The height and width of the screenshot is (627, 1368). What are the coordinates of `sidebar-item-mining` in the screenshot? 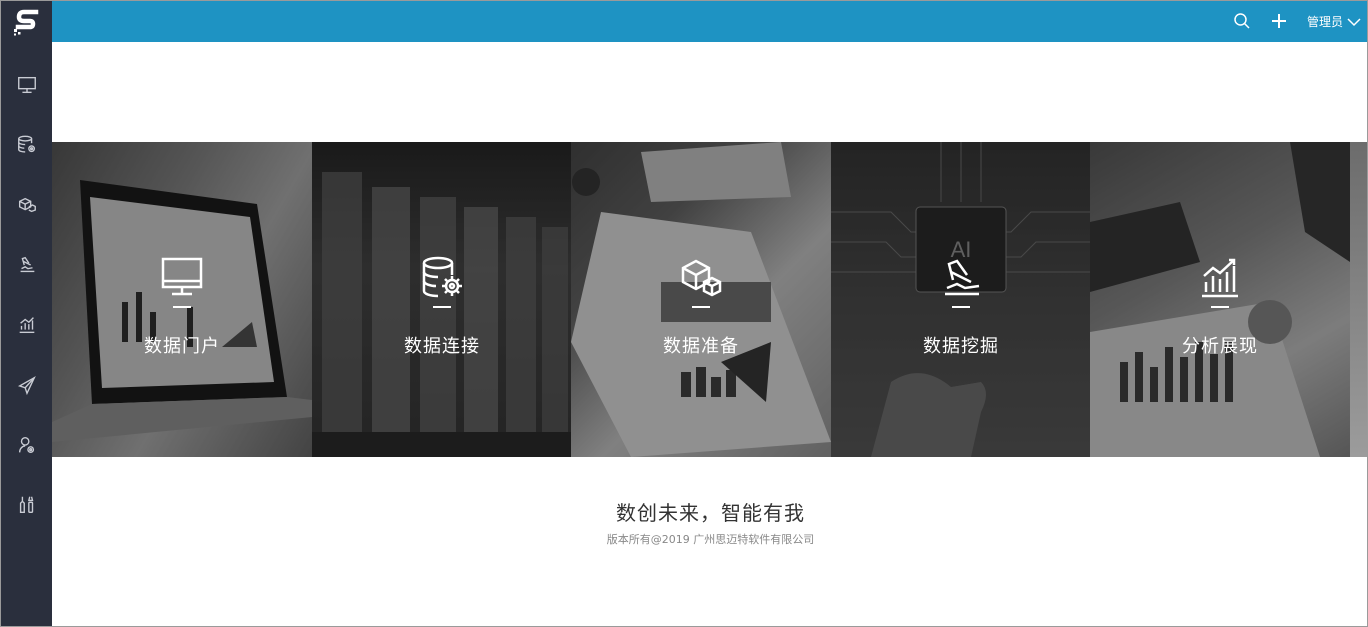 It's located at (26, 265).